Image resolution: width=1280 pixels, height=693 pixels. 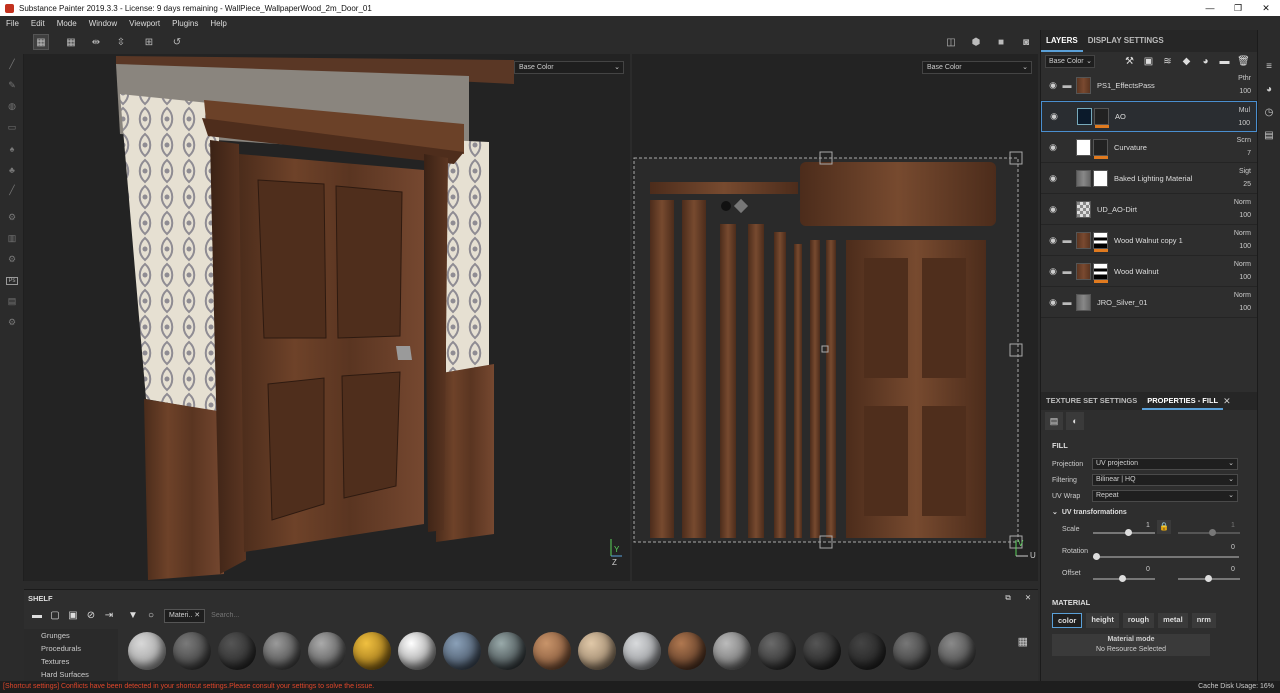 I want to click on filtering-dropdown: Bilinear | HQ ⌄, so click(x=1165, y=480).